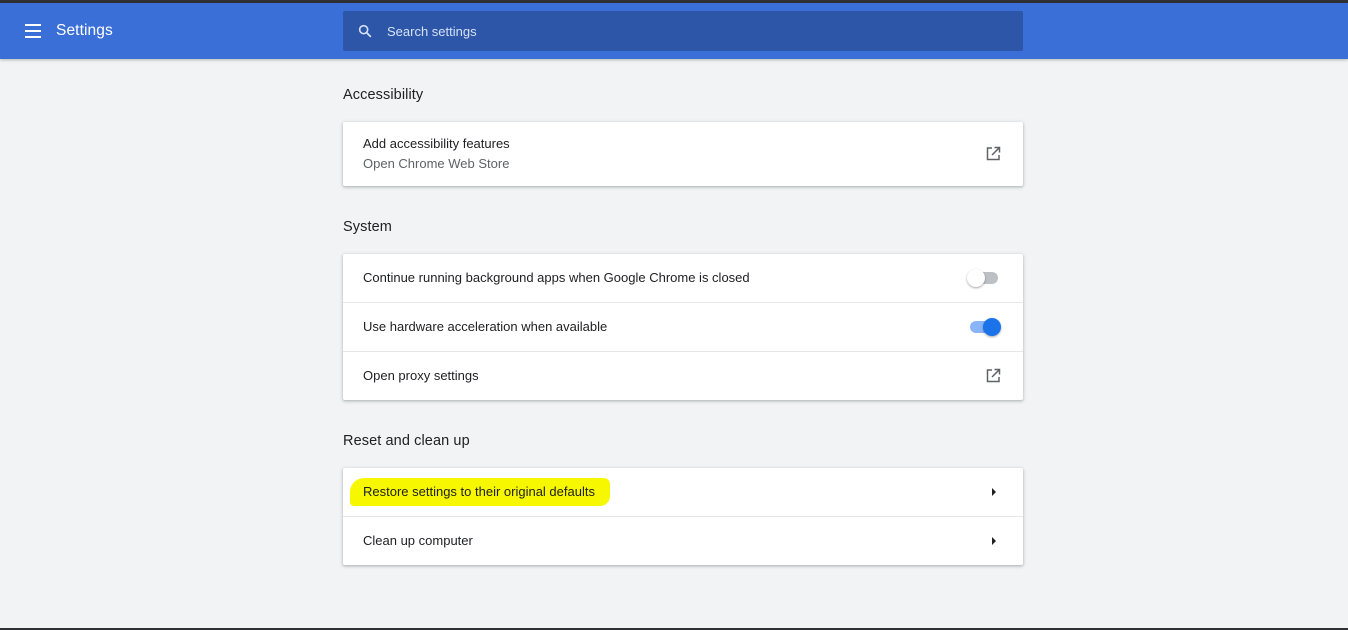  I want to click on row-label: Clean up computer, so click(418, 540).